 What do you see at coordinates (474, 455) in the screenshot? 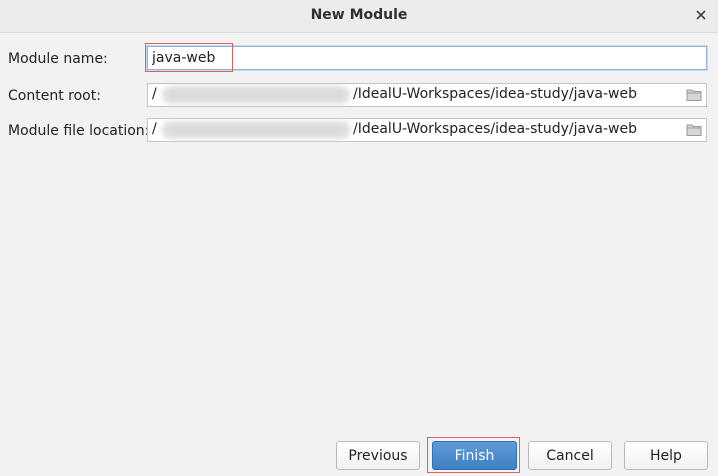
I see `finish-button: Finish` at bounding box center [474, 455].